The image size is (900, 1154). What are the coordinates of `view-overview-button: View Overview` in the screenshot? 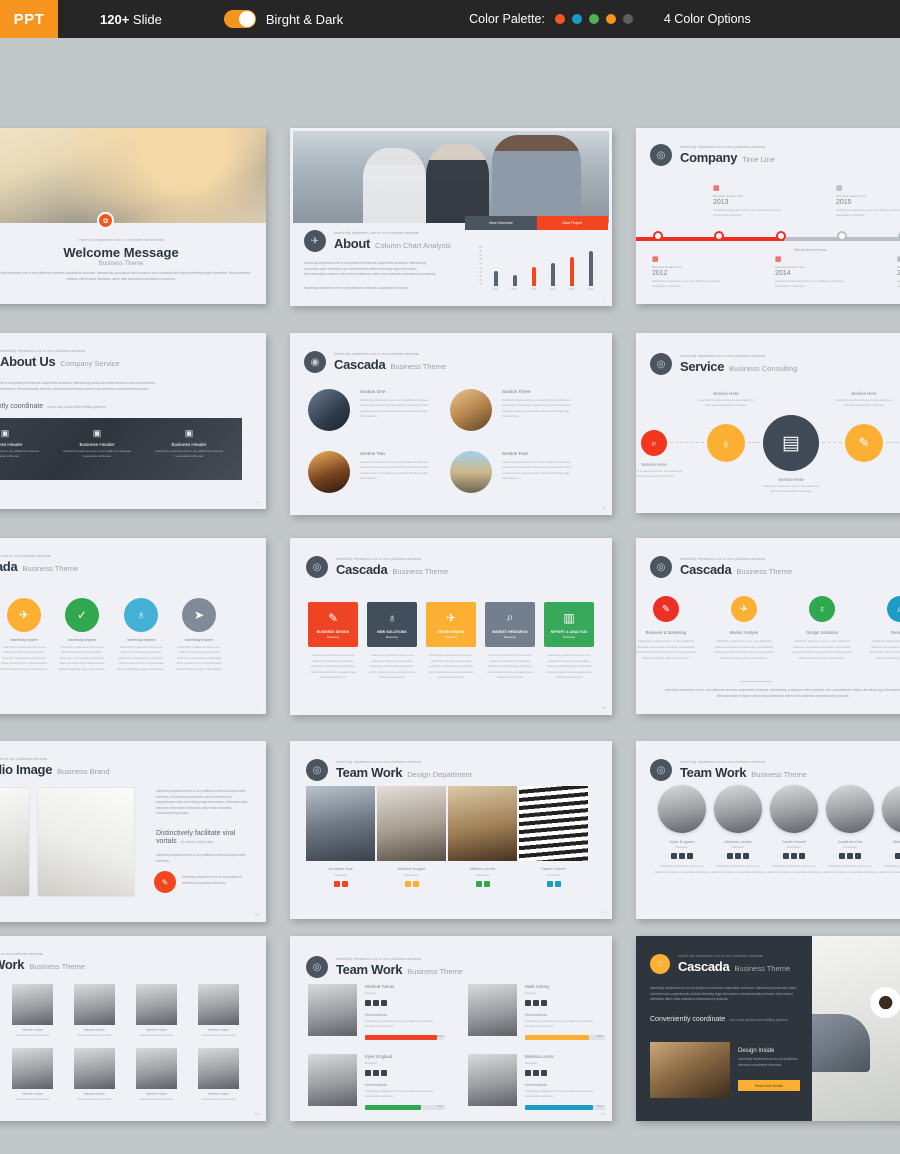 It's located at (501, 223).